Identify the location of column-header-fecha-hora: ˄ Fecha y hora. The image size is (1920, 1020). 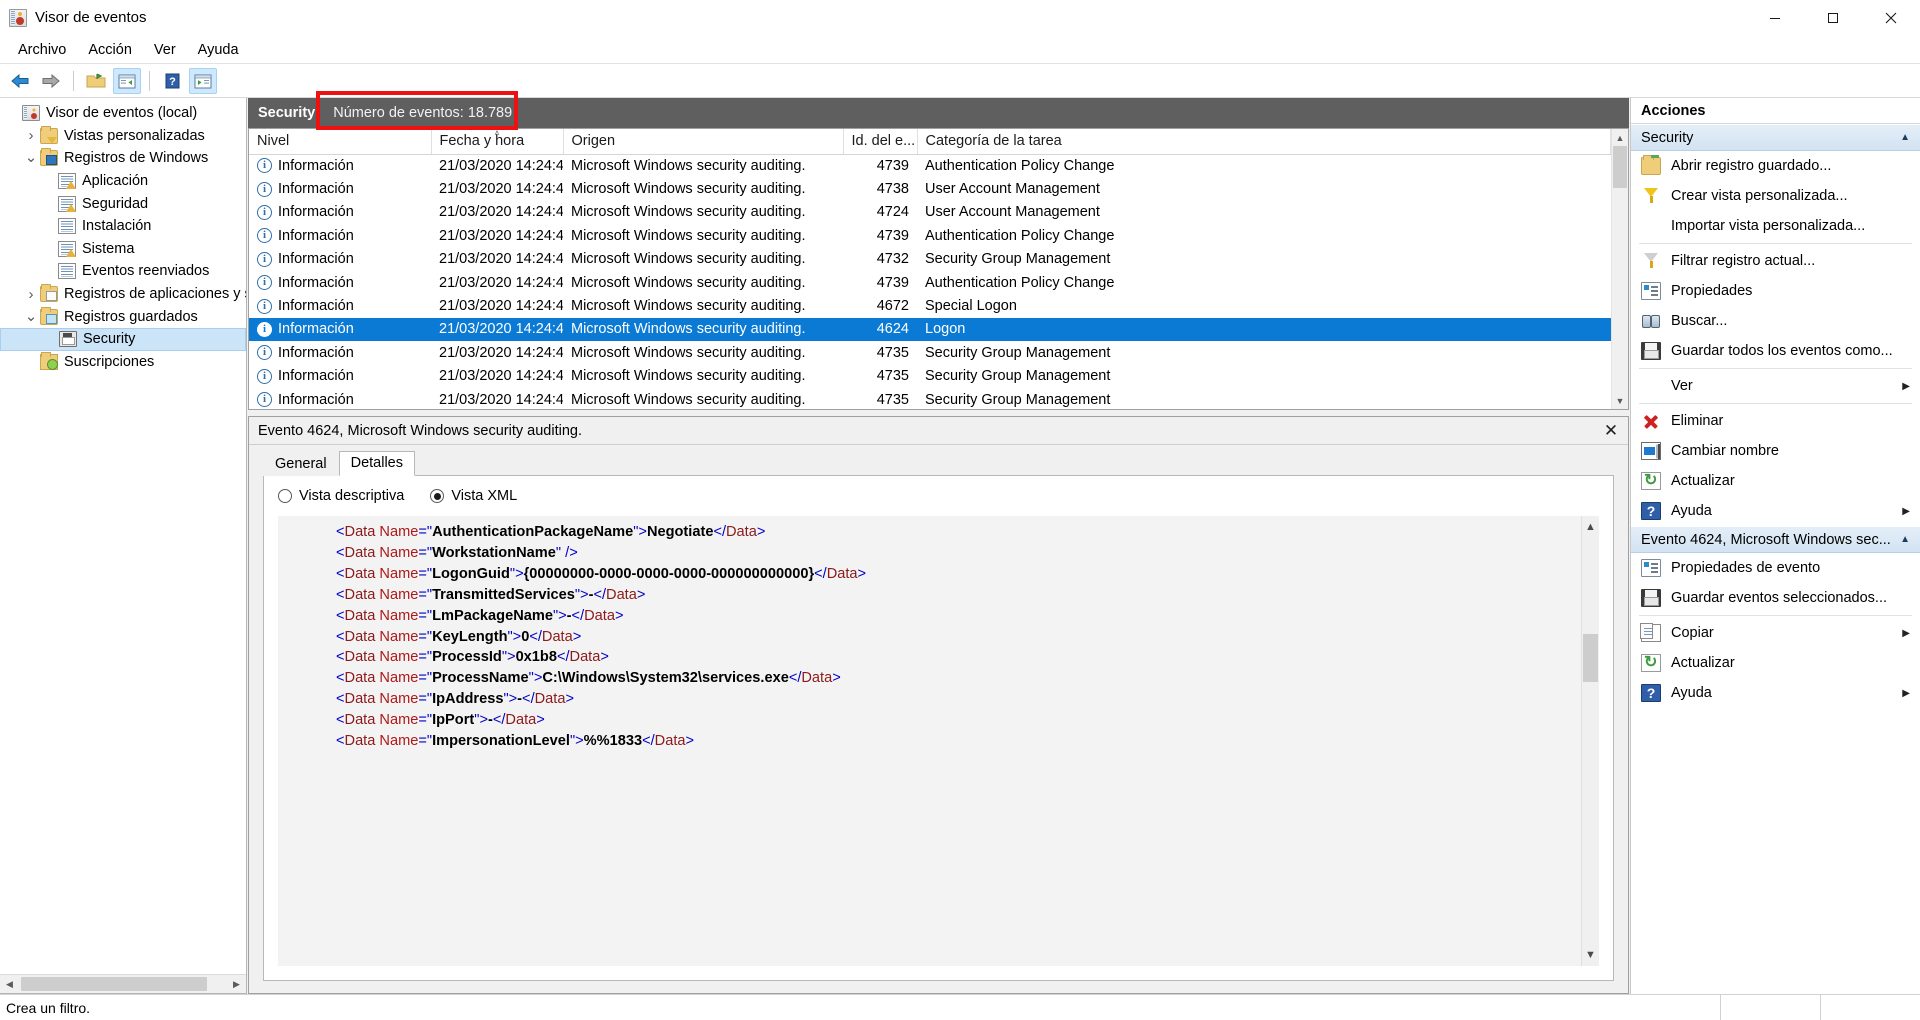
(497, 142).